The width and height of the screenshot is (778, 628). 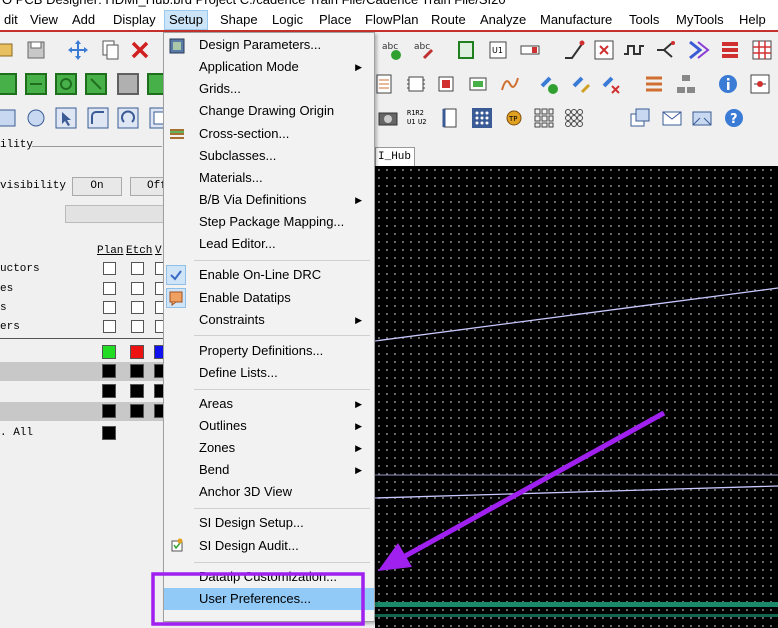 What do you see at coordinates (98, 118) in the screenshot?
I see `arc-icon` at bounding box center [98, 118].